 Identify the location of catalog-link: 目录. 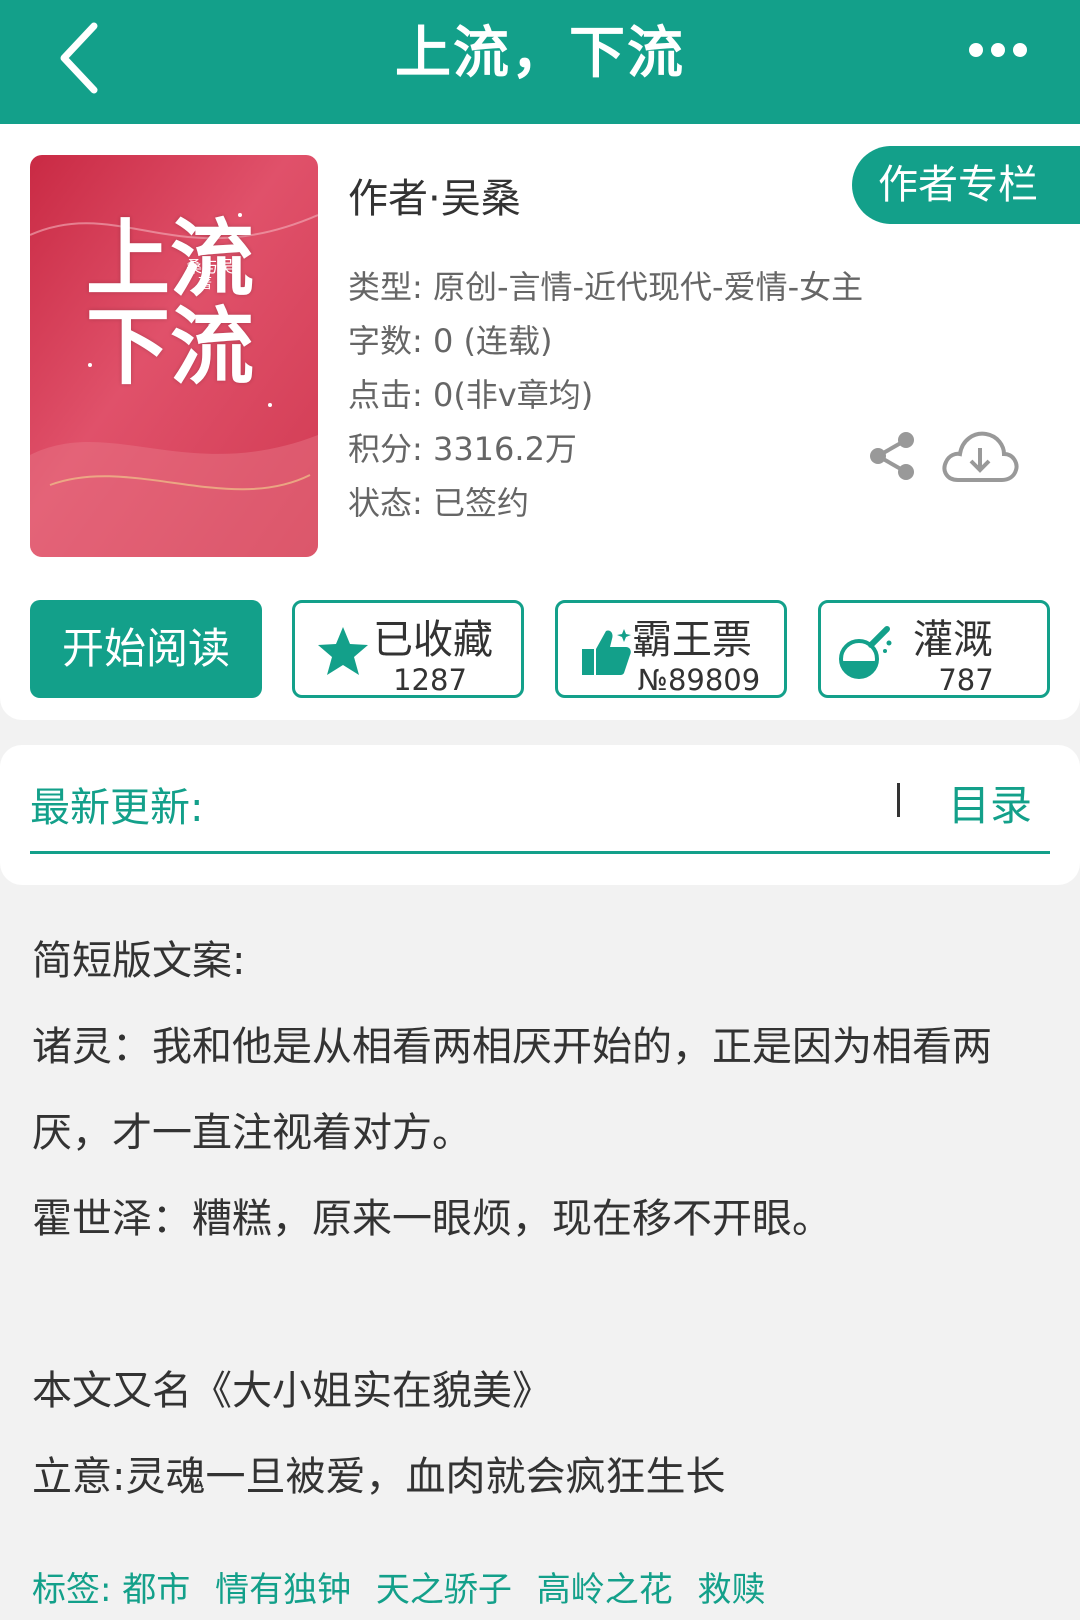
(990, 802).